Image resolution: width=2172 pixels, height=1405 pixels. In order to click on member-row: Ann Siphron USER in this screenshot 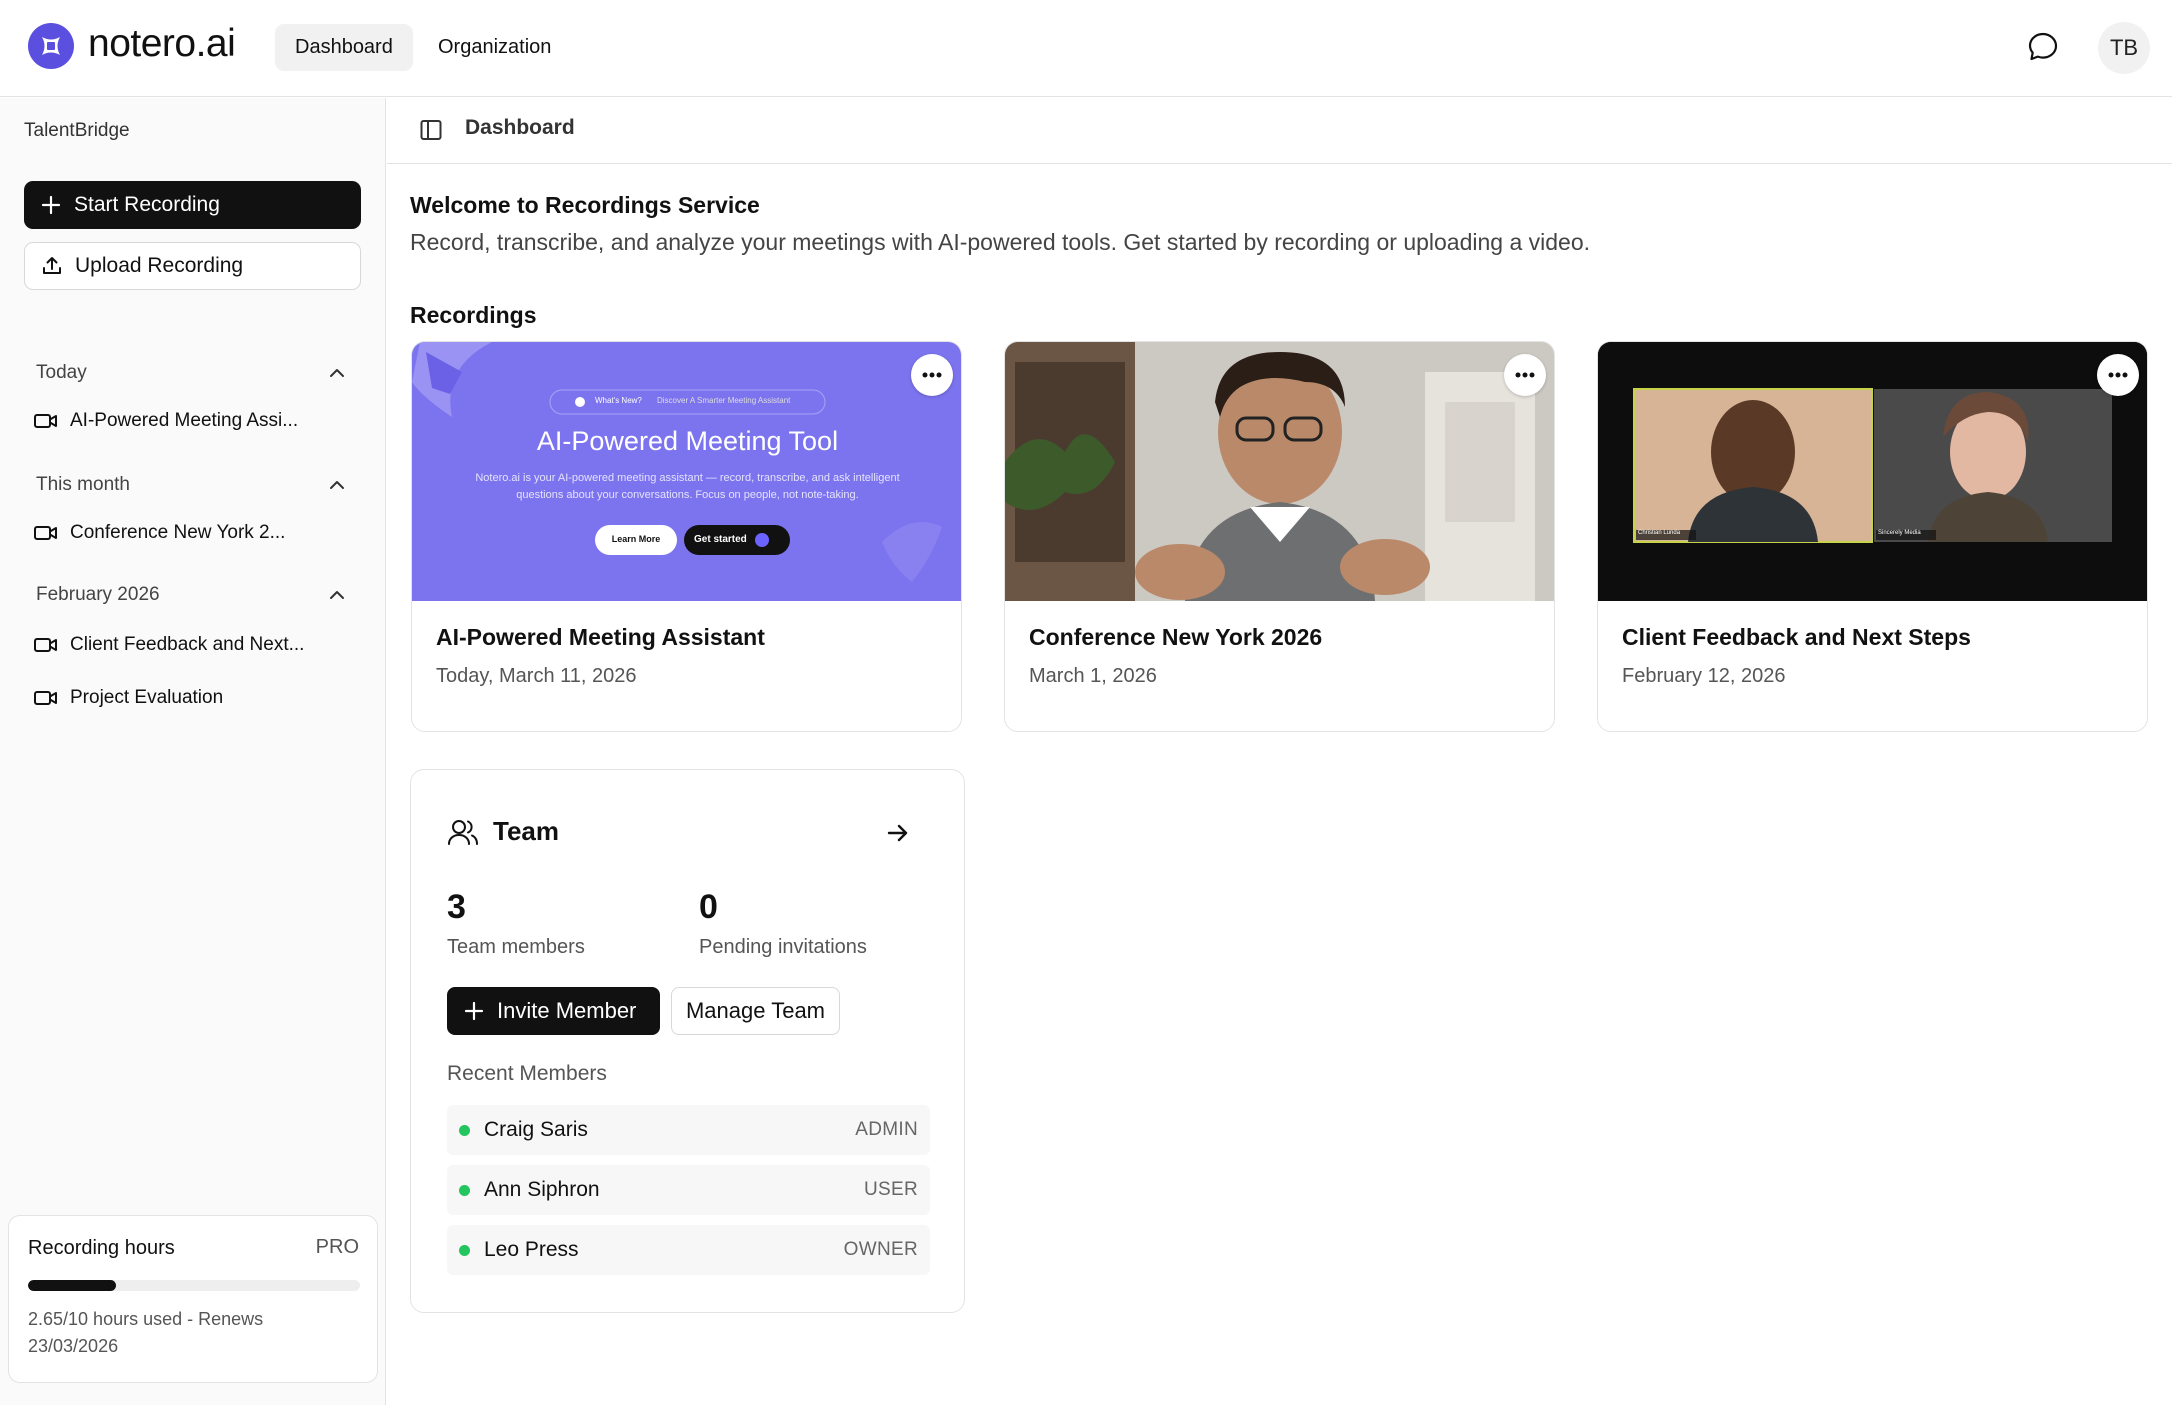, I will do `click(688, 1190)`.